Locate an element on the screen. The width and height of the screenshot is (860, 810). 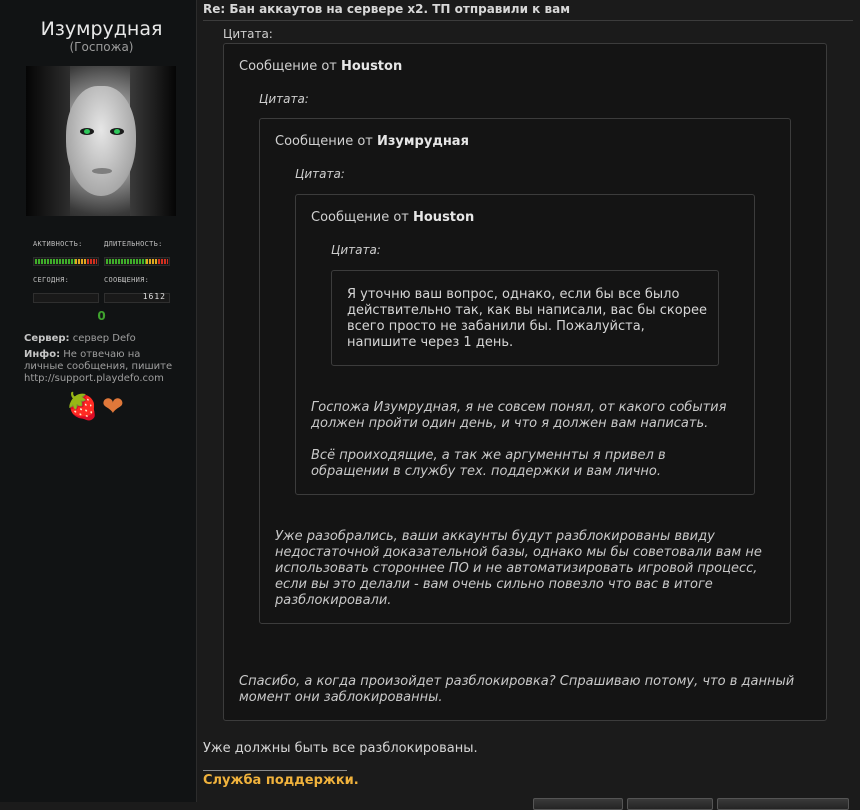
activity-bar is located at coordinates (66, 261).